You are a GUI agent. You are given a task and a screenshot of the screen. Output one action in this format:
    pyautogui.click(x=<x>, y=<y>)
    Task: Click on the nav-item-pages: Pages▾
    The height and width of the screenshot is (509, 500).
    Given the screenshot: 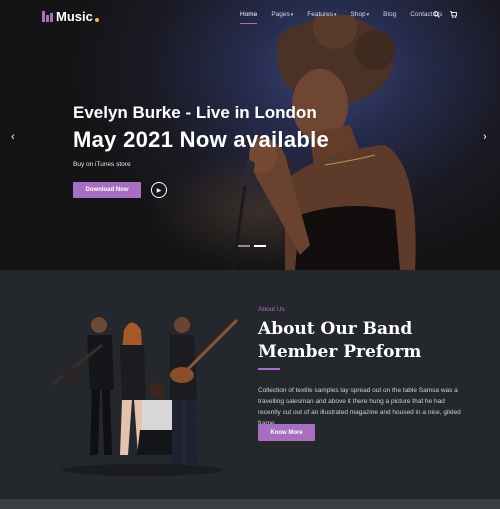 What is the action you would take?
    pyautogui.click(x=282, y=14)
    